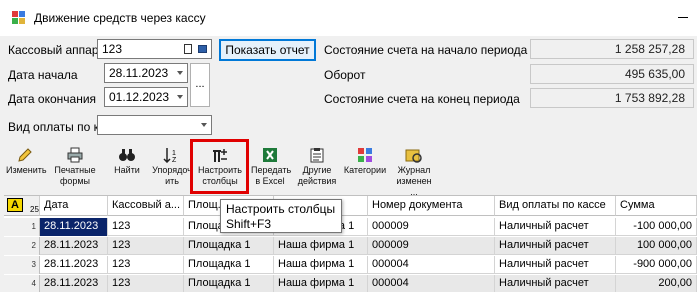  Describe the element at coordinates (348, 18) in the screenshot. I see `title-bar: Движение средств через кассу` at that location.